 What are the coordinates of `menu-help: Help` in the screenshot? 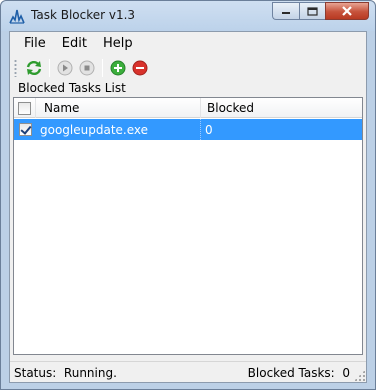 It's located at (118, 43).